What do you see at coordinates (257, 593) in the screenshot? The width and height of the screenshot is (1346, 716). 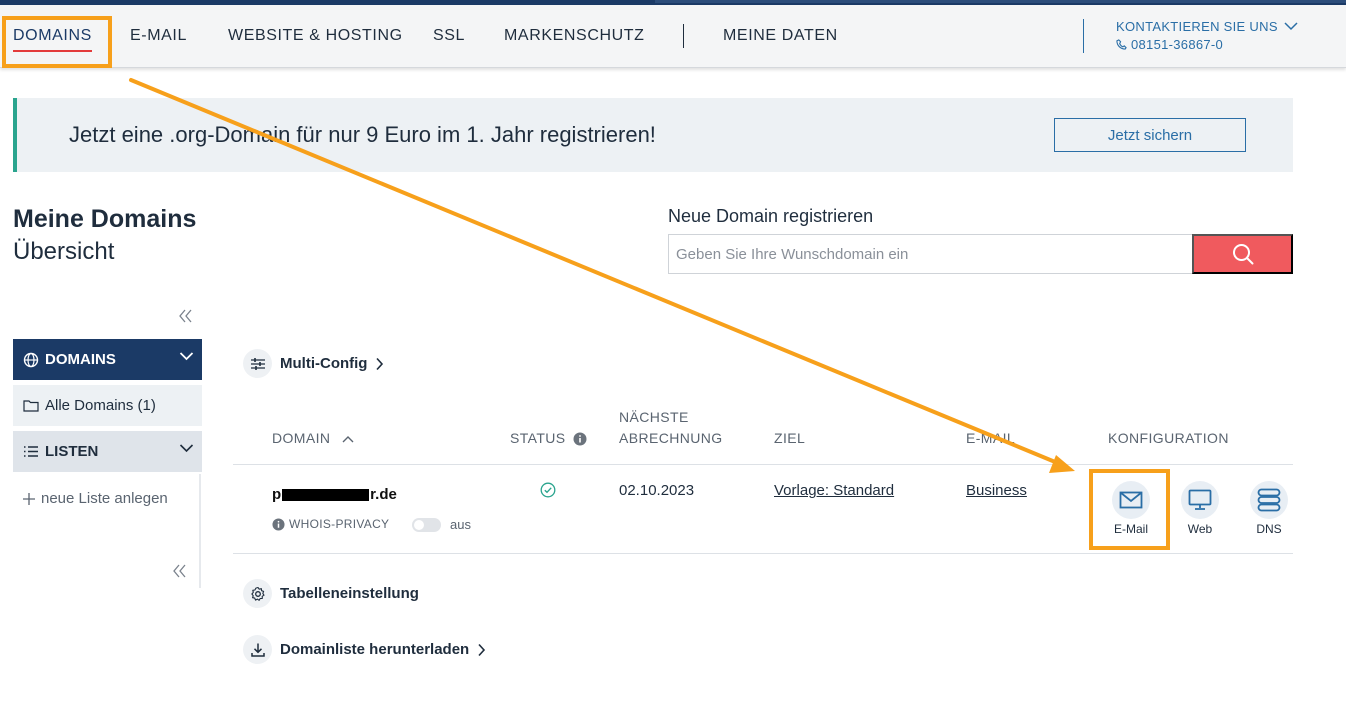 I see `gear-icon` at bounding box center [257, 593].